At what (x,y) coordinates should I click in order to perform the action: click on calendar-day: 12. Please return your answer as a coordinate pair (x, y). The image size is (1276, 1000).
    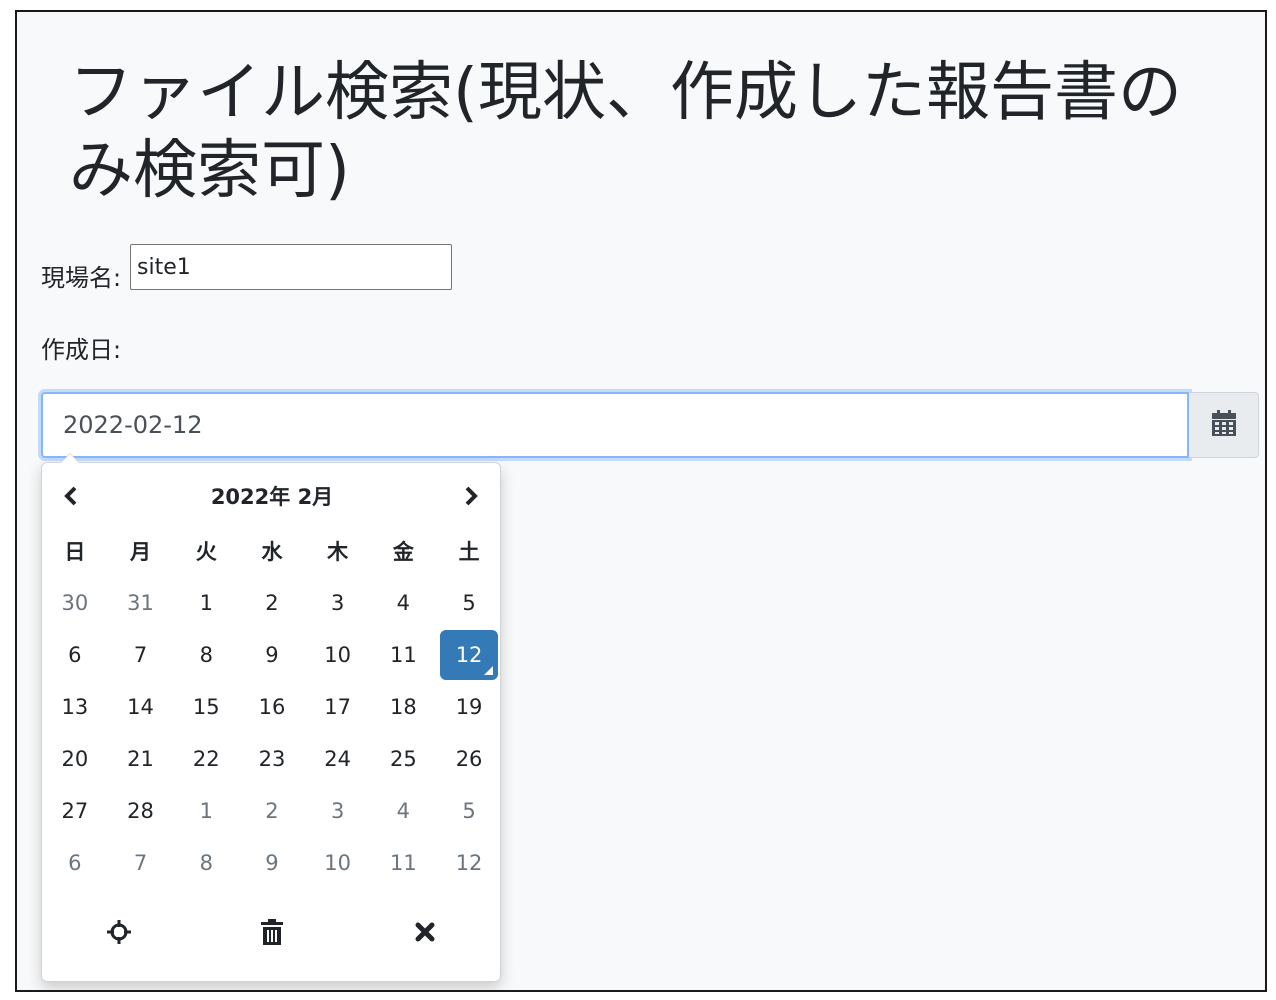
    Looking at the image, I should click on (469, 863).